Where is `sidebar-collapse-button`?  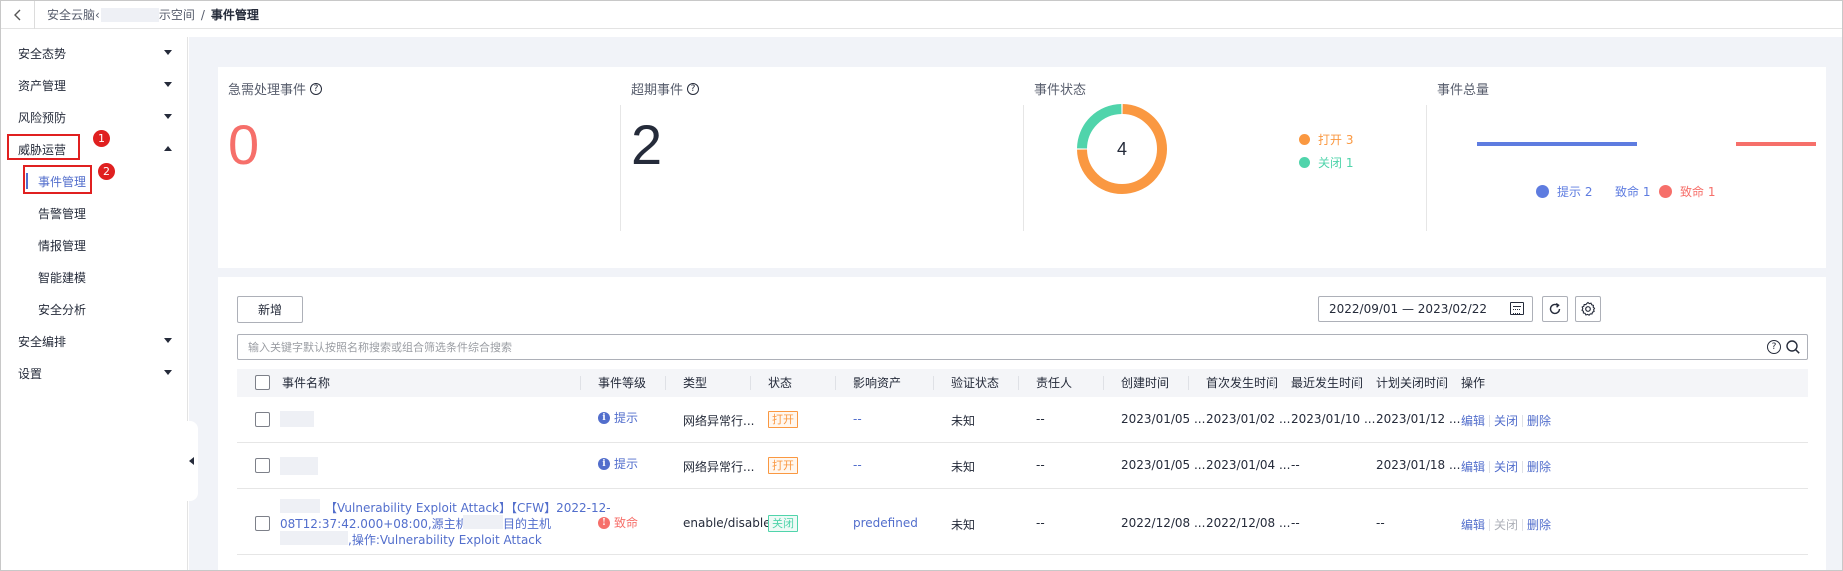 sidebar-collapse-button is located at coordinates (191, 461).